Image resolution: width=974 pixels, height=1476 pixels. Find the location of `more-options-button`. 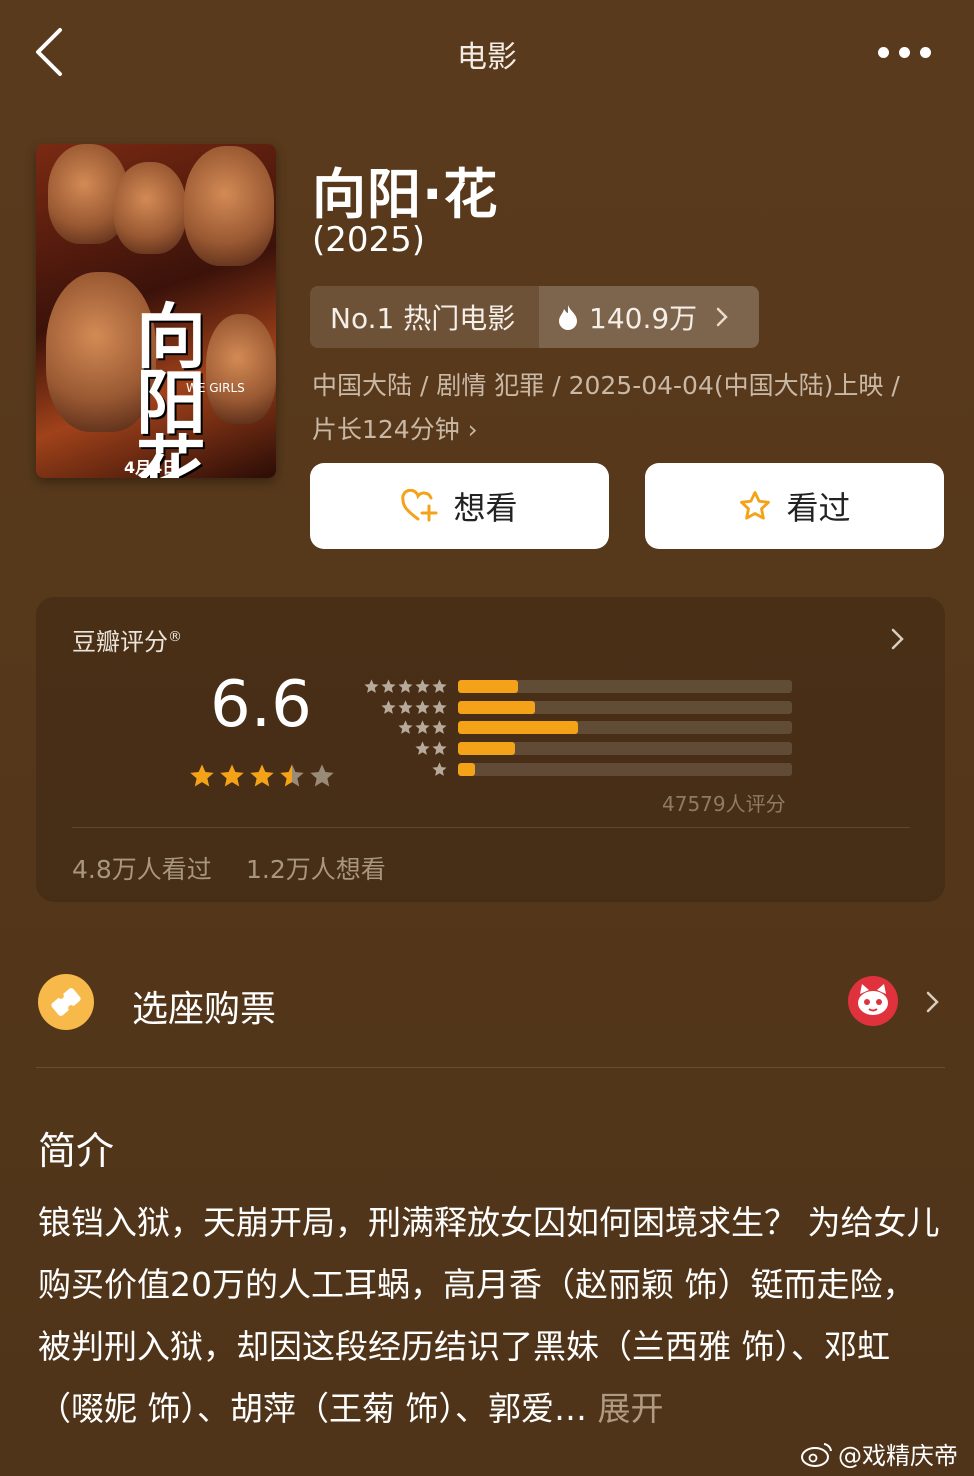

more-options-button is located at coordinates (904, 52).